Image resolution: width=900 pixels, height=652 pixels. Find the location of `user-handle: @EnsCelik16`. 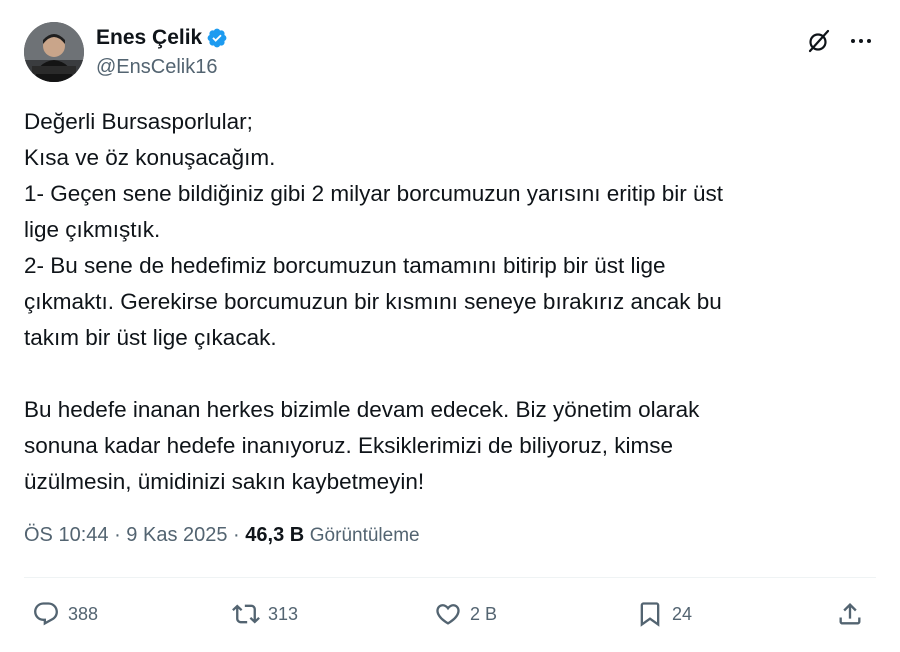

user-handle: @EnsCelik16 is located at coordinates (156, 67).